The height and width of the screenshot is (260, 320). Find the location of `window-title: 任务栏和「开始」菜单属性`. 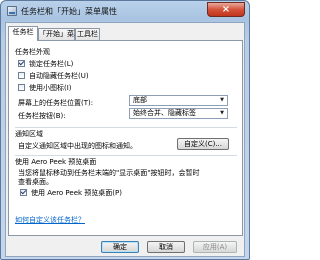

window-title: 任务栏和「开始」菜单属性 is located at coordinates (69, 11).